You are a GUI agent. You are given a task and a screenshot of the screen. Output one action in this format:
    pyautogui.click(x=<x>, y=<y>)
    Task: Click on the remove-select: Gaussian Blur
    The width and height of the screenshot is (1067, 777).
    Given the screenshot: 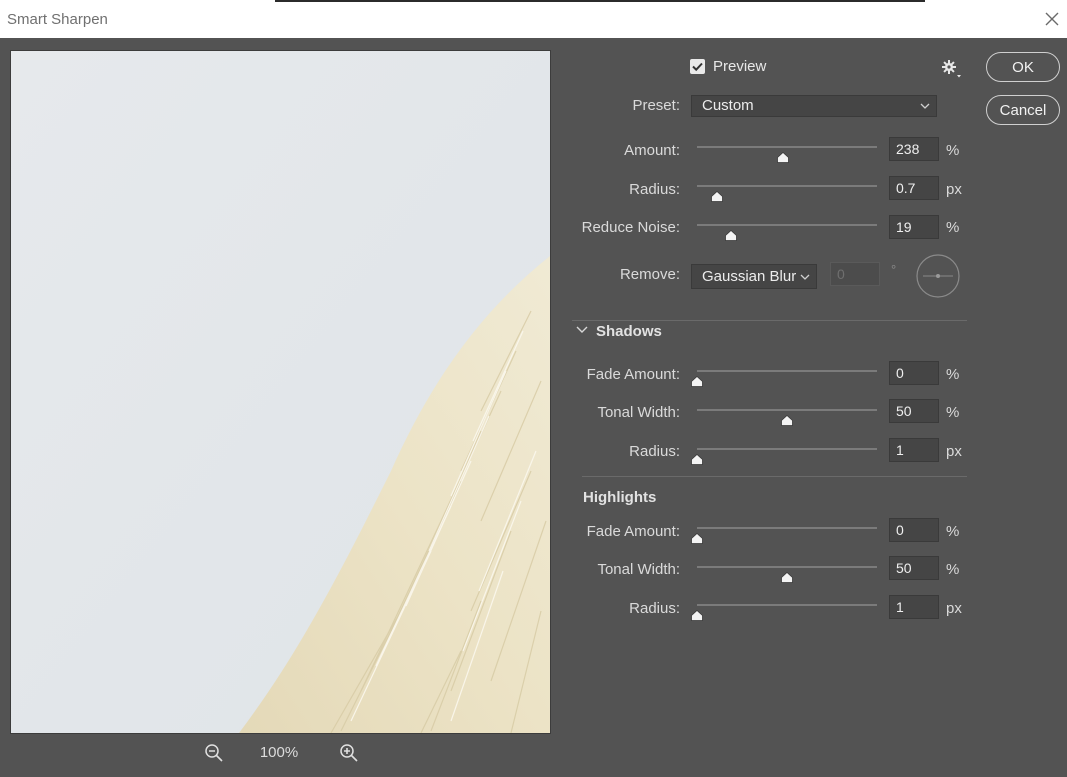 What is the action you would take?
    pyautogui.click(x=754, y=276)
    